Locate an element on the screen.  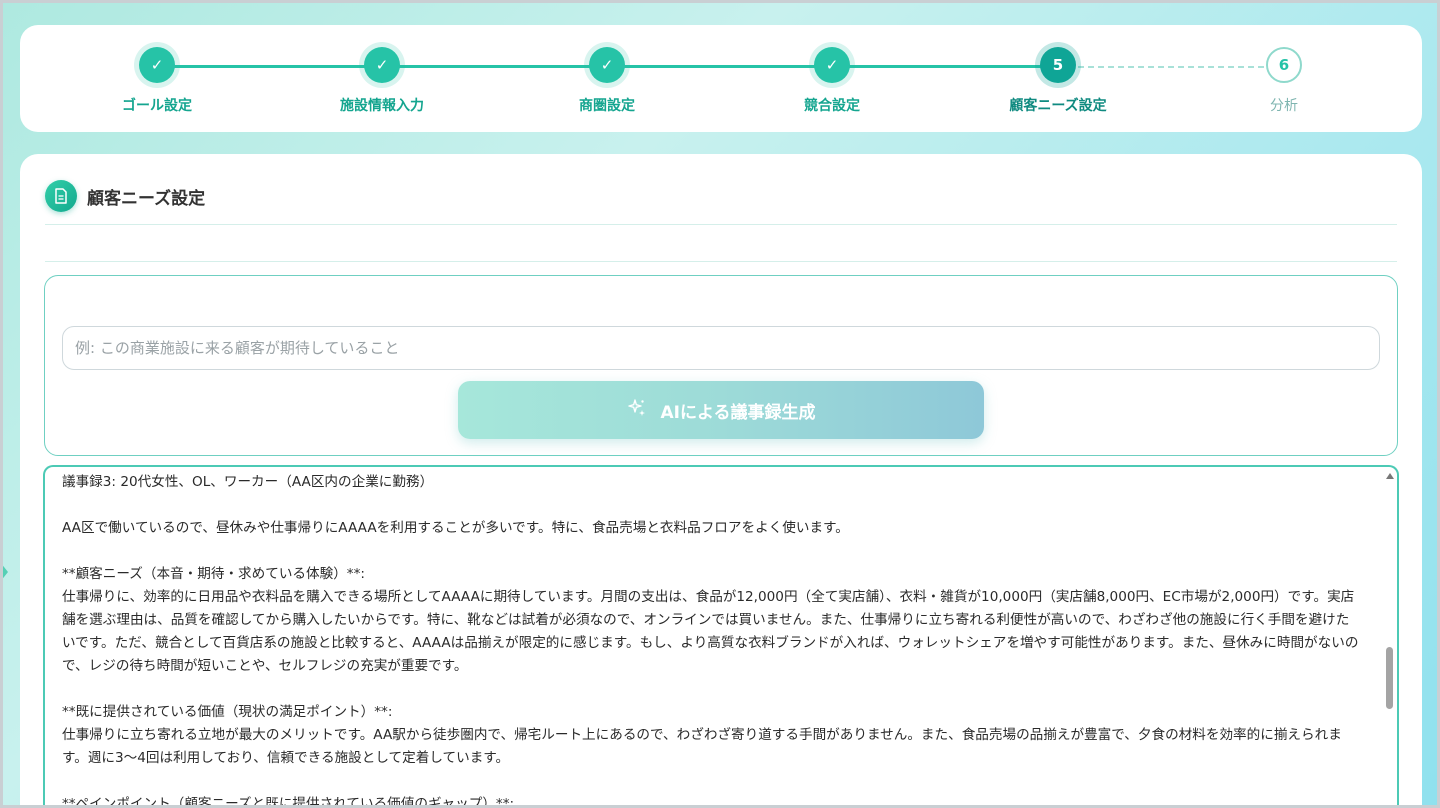
step-analysis: 6 分析 is located at coordinates (1284, 81).